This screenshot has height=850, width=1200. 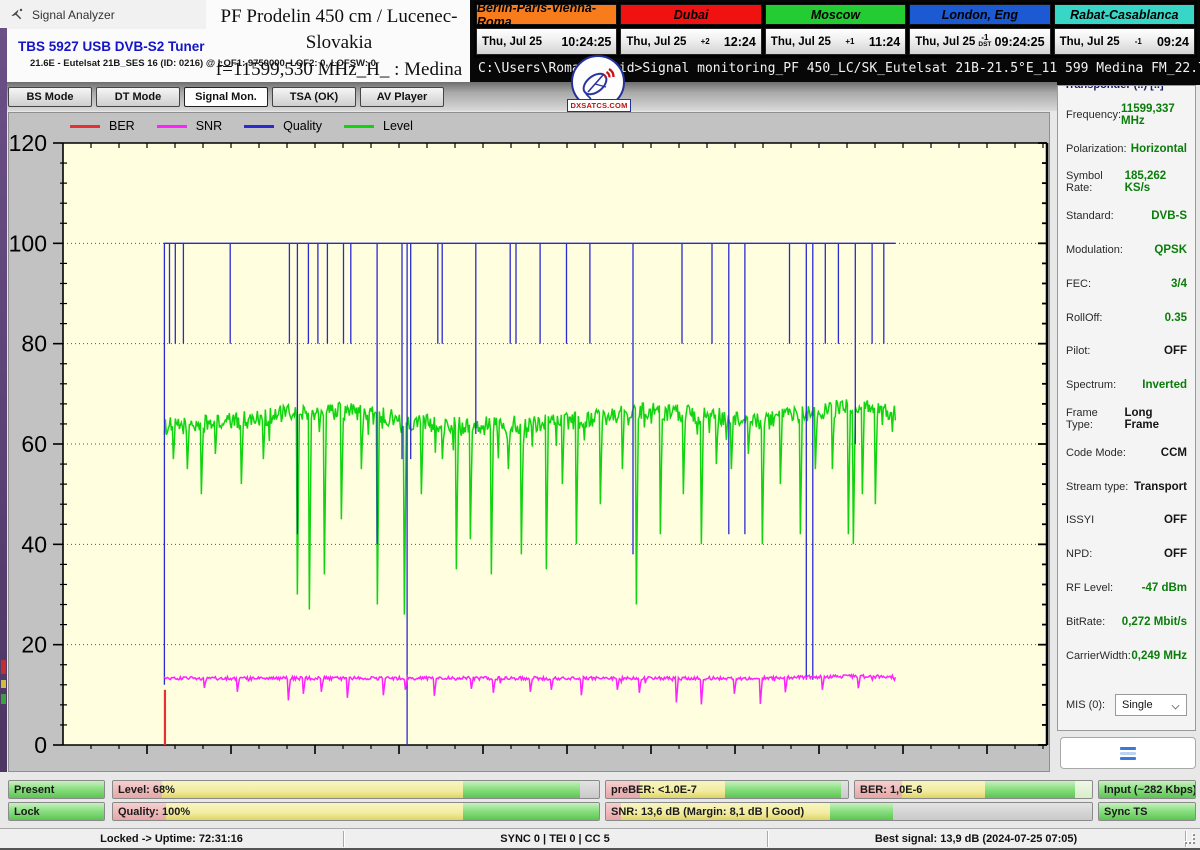 What do you see at coordinates (1083, 789) in the screenshot?
I see `bar-segment-palegreen` at bounding box center [1083, 789].